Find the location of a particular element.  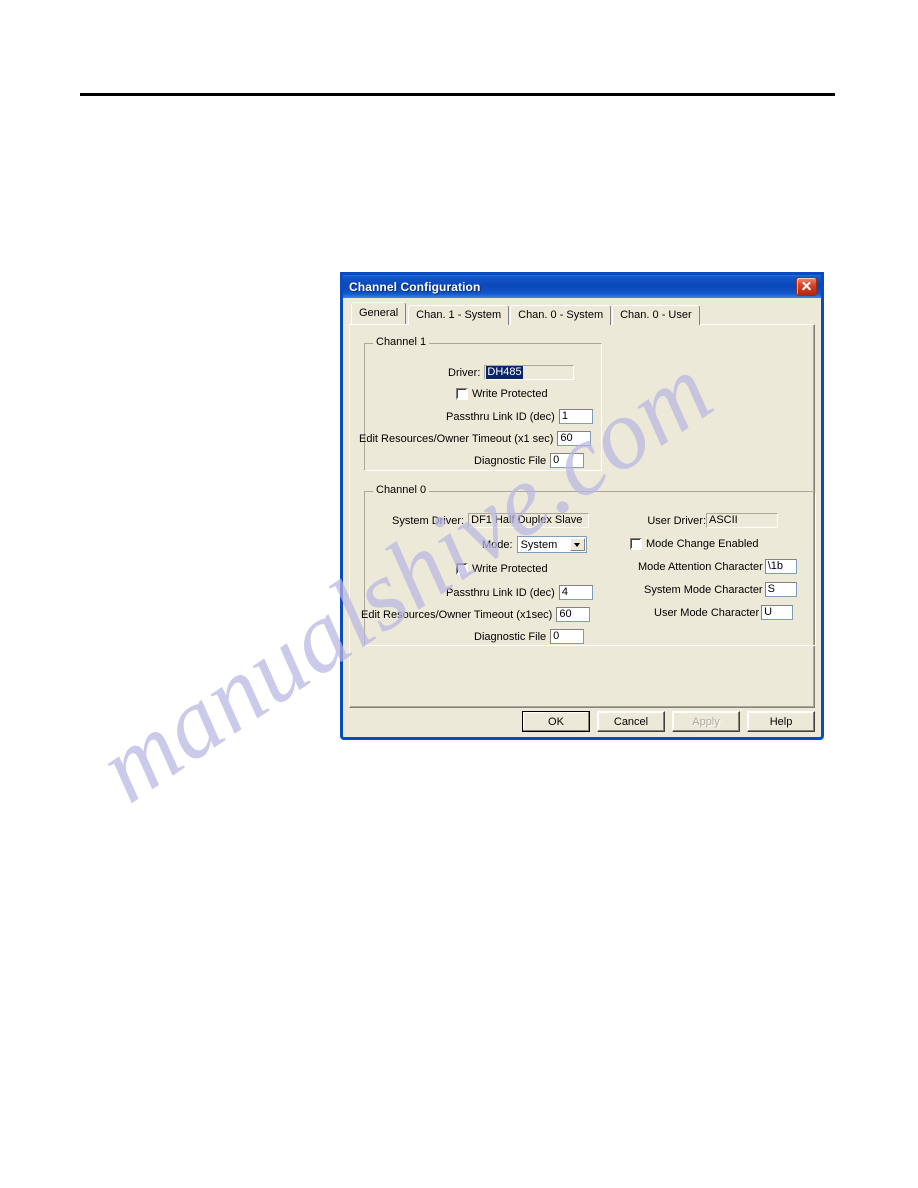

channel0-user-mode-label: User Mode Character is located at coordinates (707, 612).